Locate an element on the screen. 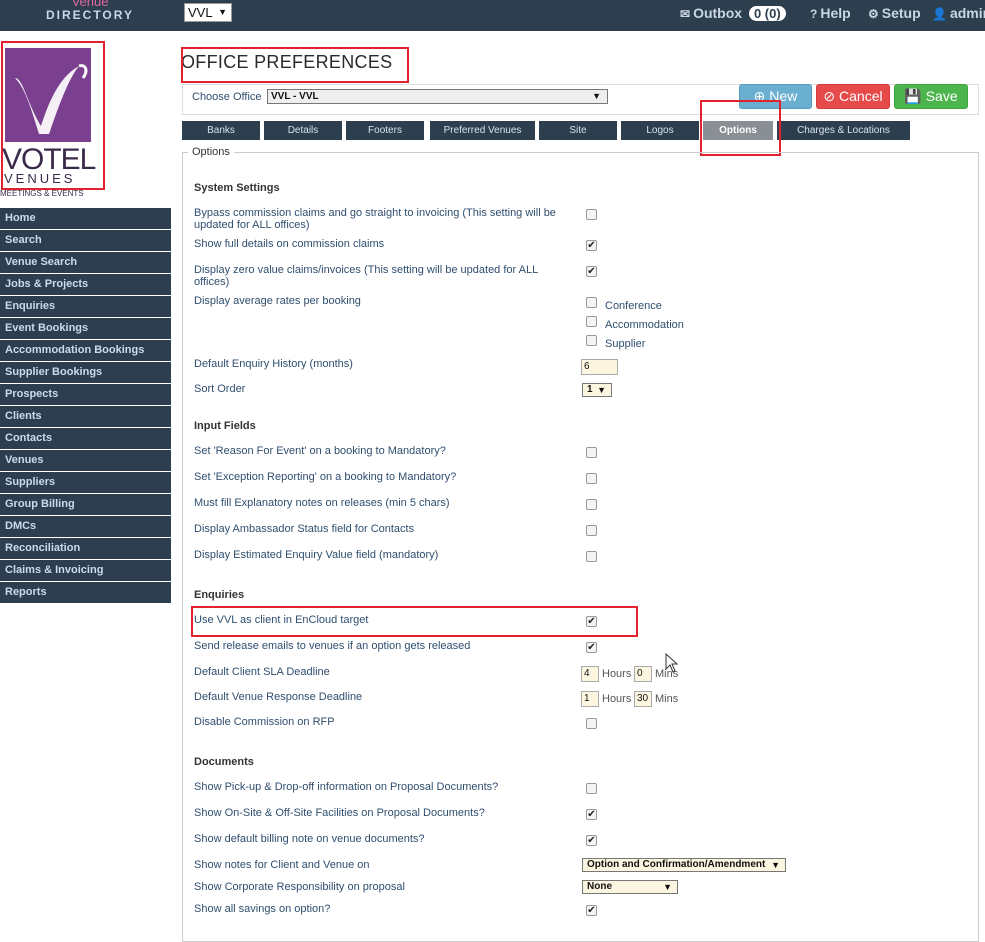 This screenshot has height=942, width=985. tab-logos: Logos is located at coordinates (660, 130).